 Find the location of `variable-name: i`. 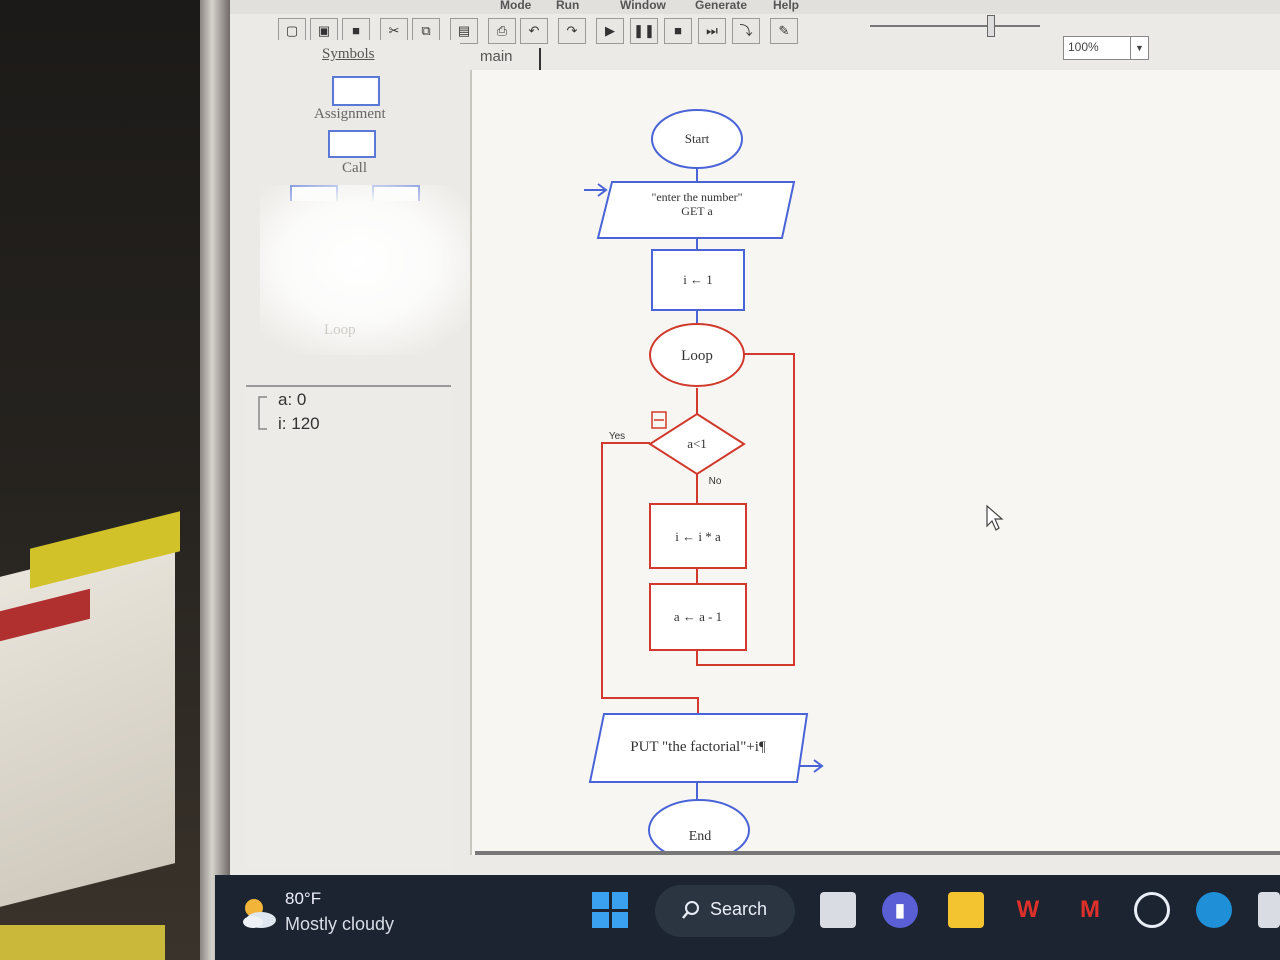

variable-name: i is located at coordinates (280, 423).